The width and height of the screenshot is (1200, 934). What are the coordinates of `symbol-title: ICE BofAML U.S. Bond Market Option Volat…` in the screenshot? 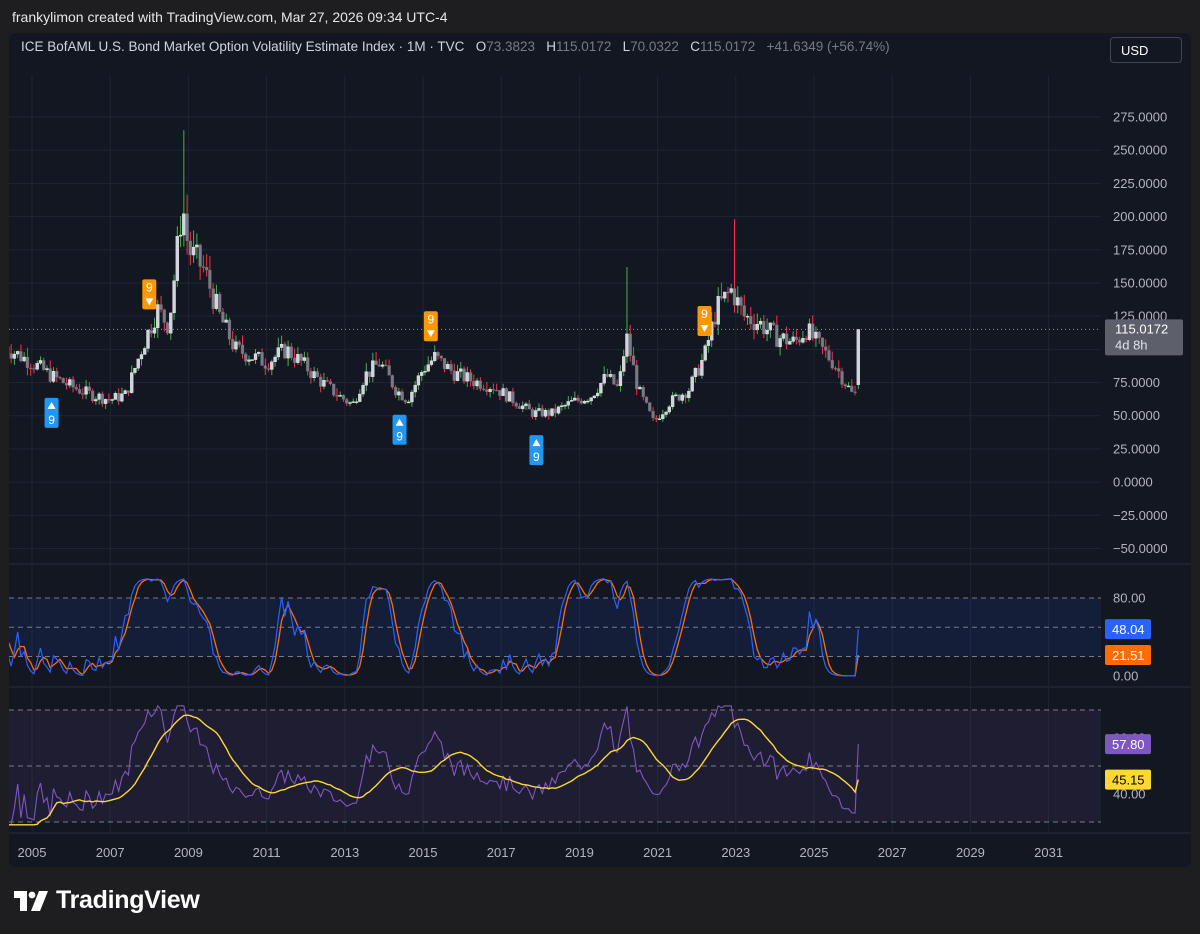 It's located at (242, 46).